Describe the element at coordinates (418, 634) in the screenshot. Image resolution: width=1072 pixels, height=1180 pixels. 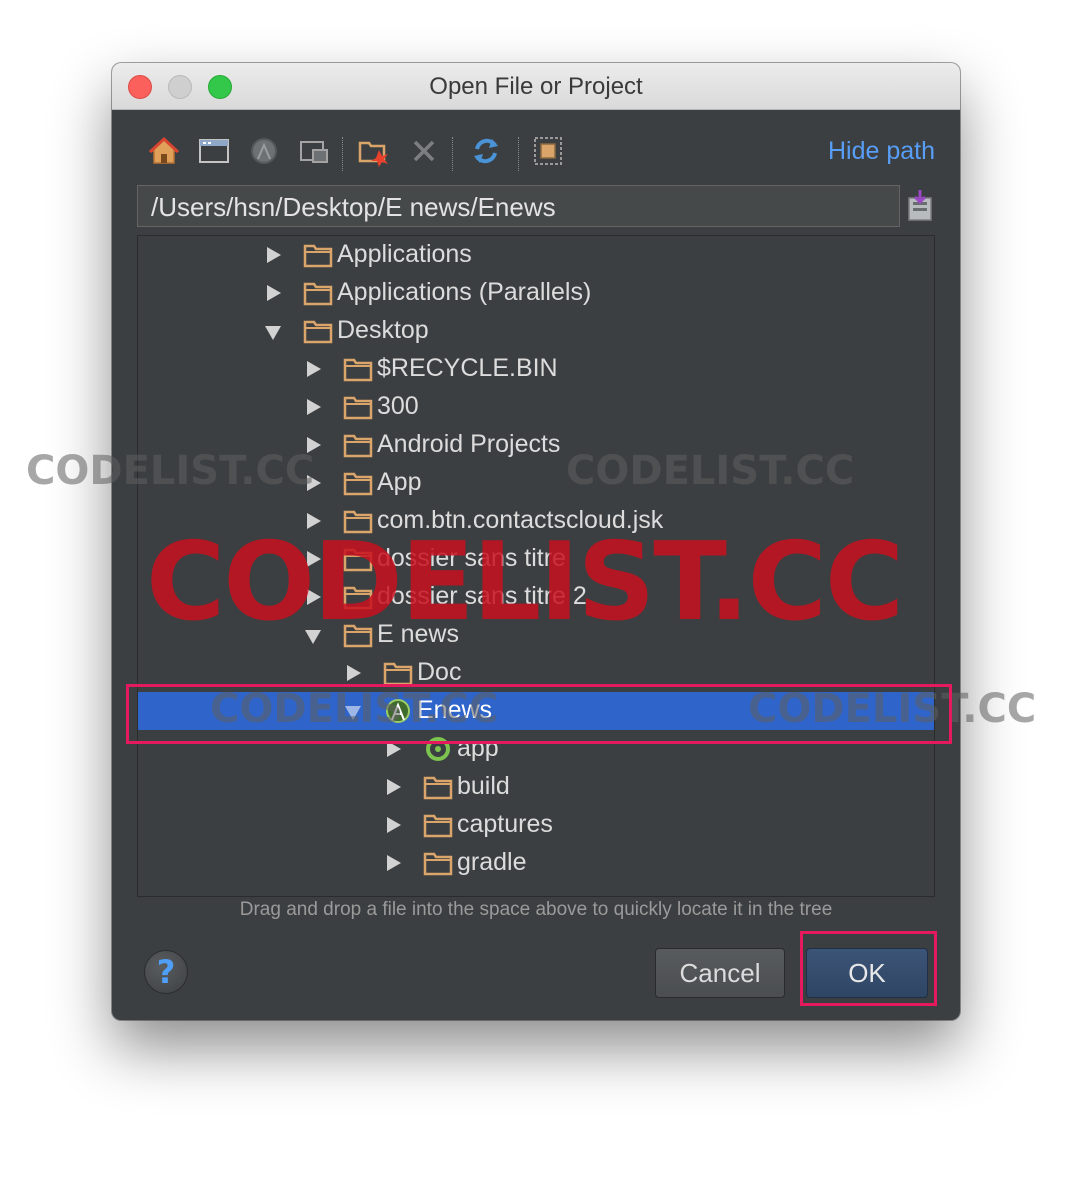
I see `tree-row-label: E news` at that location.